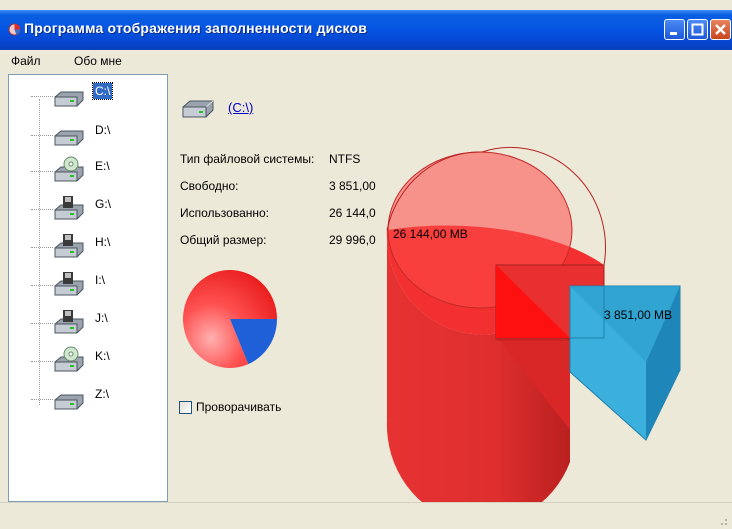 The width and height of the screenshot is (732, 529). I want to click on used-data-label: 26 144,00 MB, so click(430, 234).